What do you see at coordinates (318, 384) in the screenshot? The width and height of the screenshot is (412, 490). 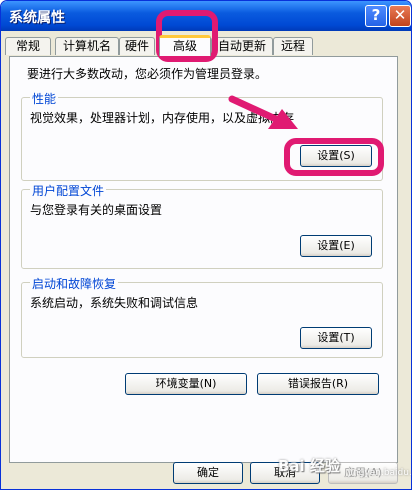 I see `error-reporting-button: 错误报告(R)` at bounding box center [318, 384].